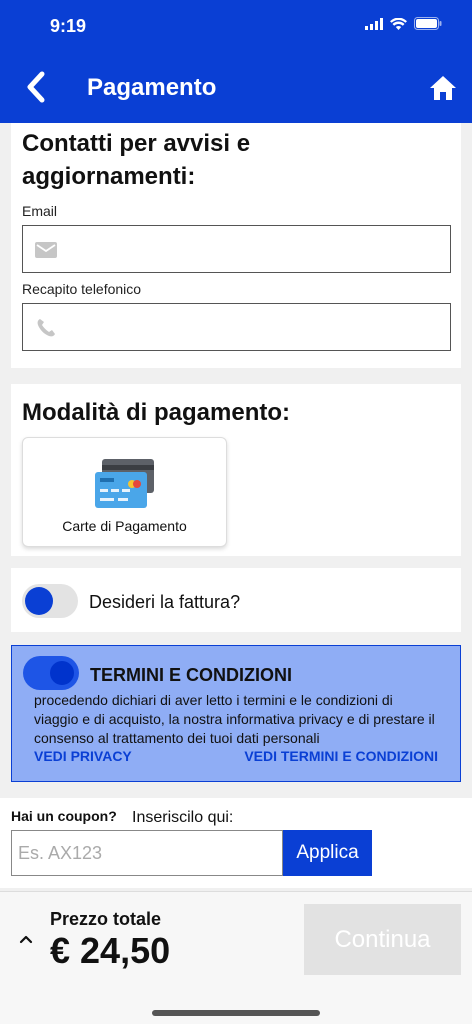 Image resolution: width=472 pixels, height=1024 pixels. I want to click on invoice-toggle, so click(50, 601).